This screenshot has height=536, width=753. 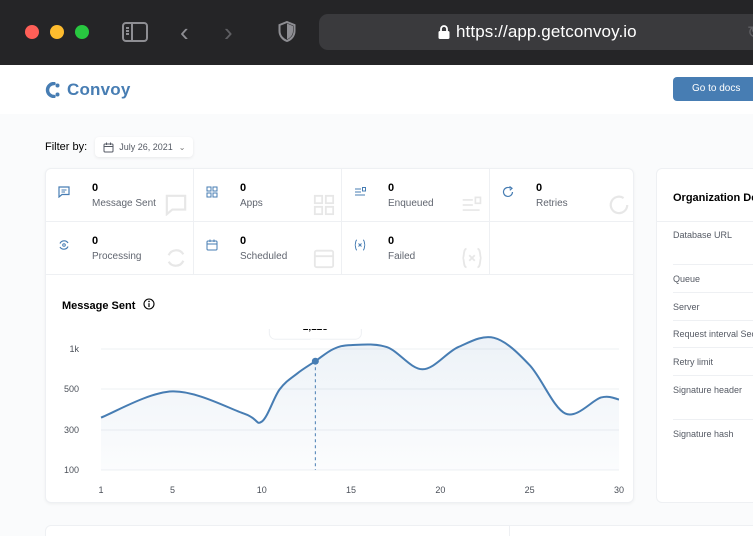 I want to click on stat-failed: 0 Failed, so click(x=416, y=248).